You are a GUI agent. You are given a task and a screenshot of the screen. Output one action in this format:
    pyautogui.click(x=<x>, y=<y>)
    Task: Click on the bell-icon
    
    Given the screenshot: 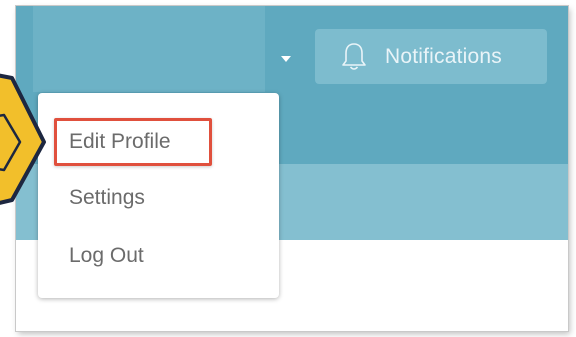 What is the action you would take?
    pyautogui.click(x=354, y=56)
    